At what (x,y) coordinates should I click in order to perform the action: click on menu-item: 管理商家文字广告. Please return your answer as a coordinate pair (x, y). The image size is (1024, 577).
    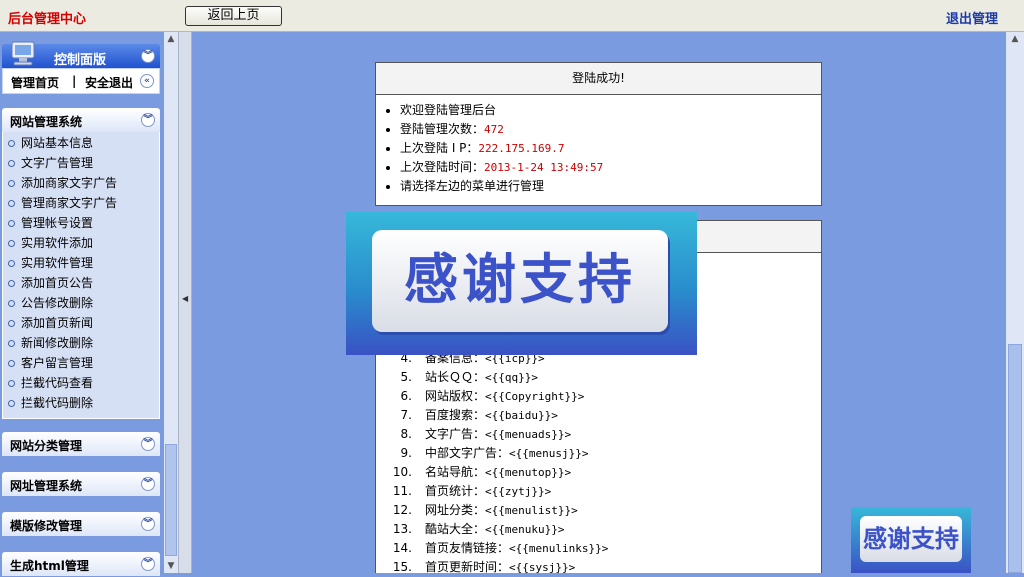
    Looking at the image, I should click on (62, 203).